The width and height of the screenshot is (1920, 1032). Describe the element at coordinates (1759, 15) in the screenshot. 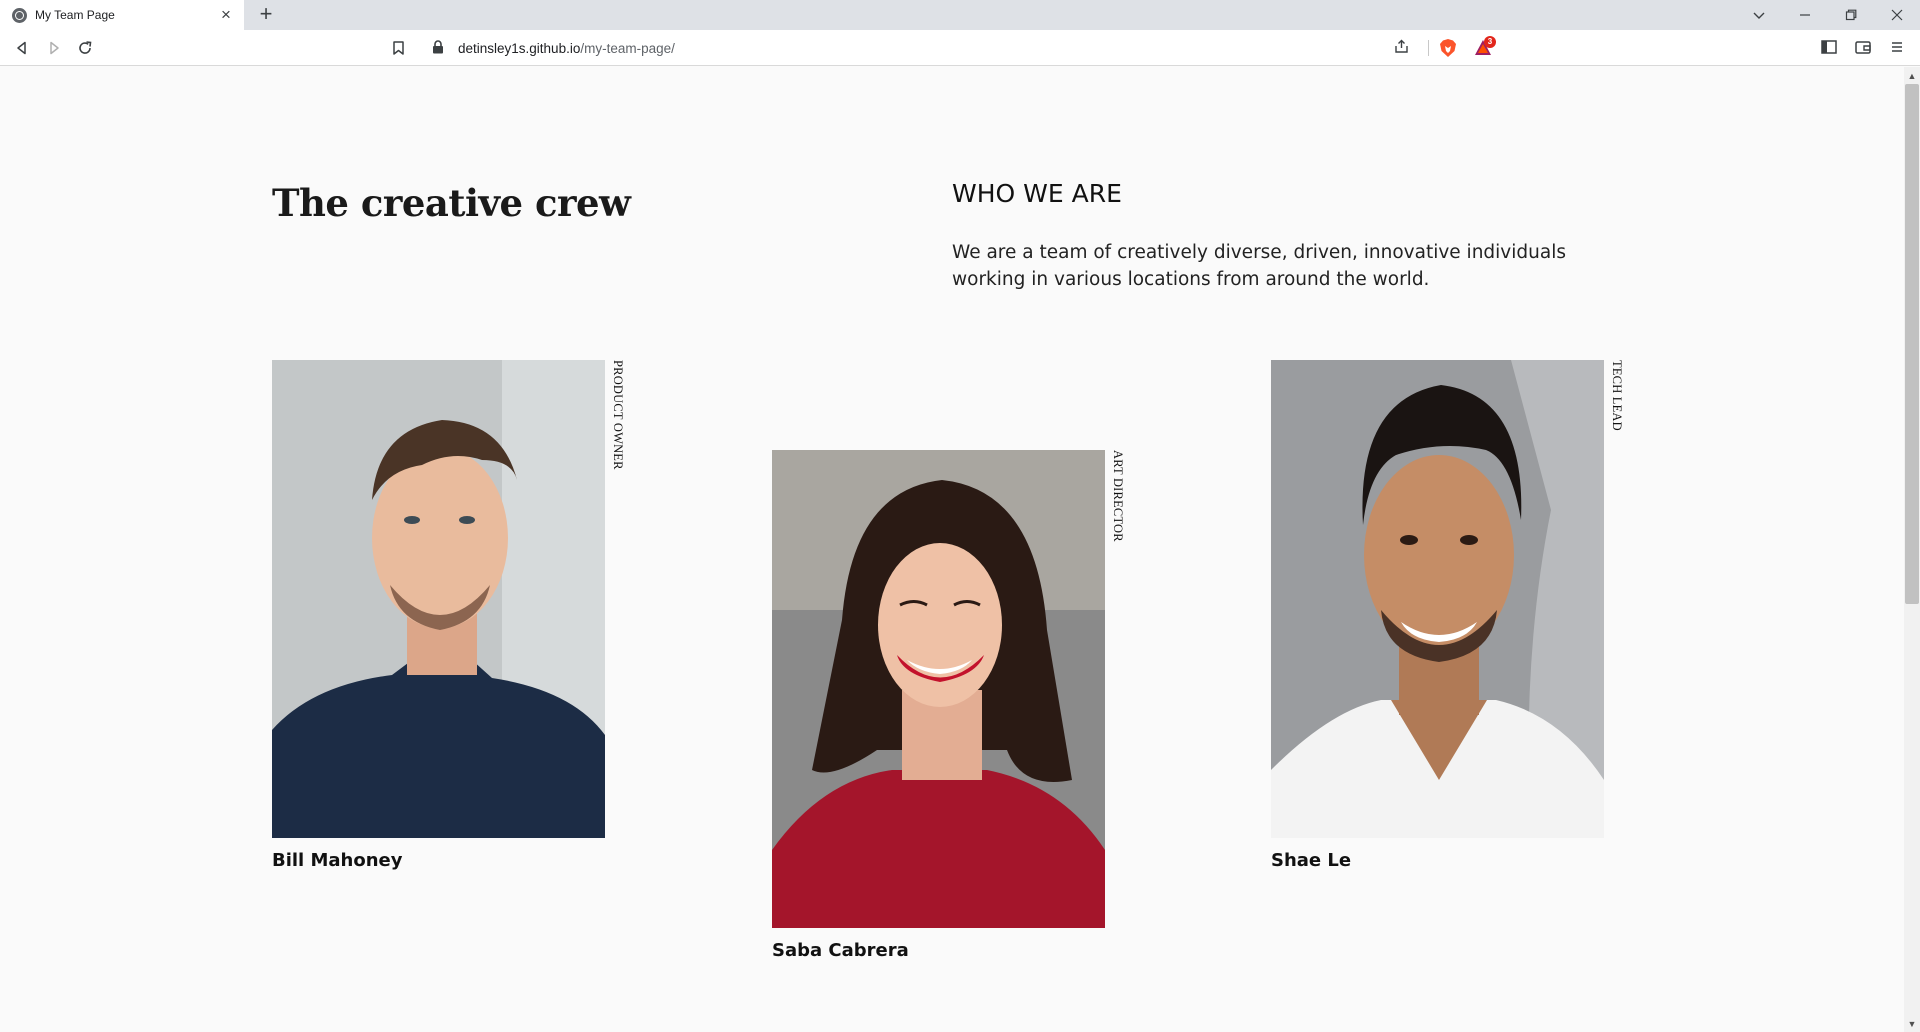

I see `chevron-down-icon` at that location.